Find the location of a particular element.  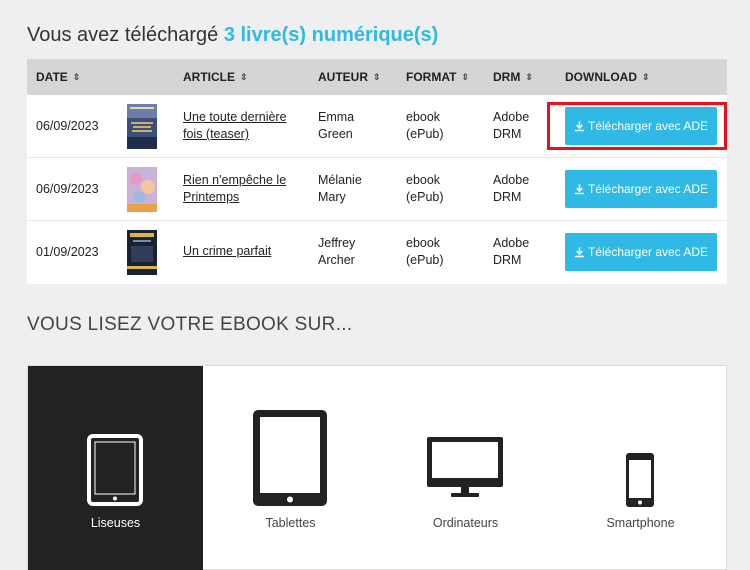

monitor-icon is located at coordinates (465, 467).